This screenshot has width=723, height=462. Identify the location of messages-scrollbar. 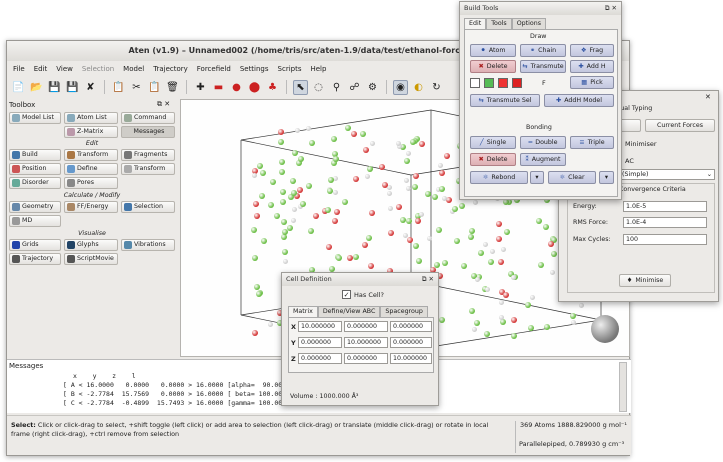
(623, 387).